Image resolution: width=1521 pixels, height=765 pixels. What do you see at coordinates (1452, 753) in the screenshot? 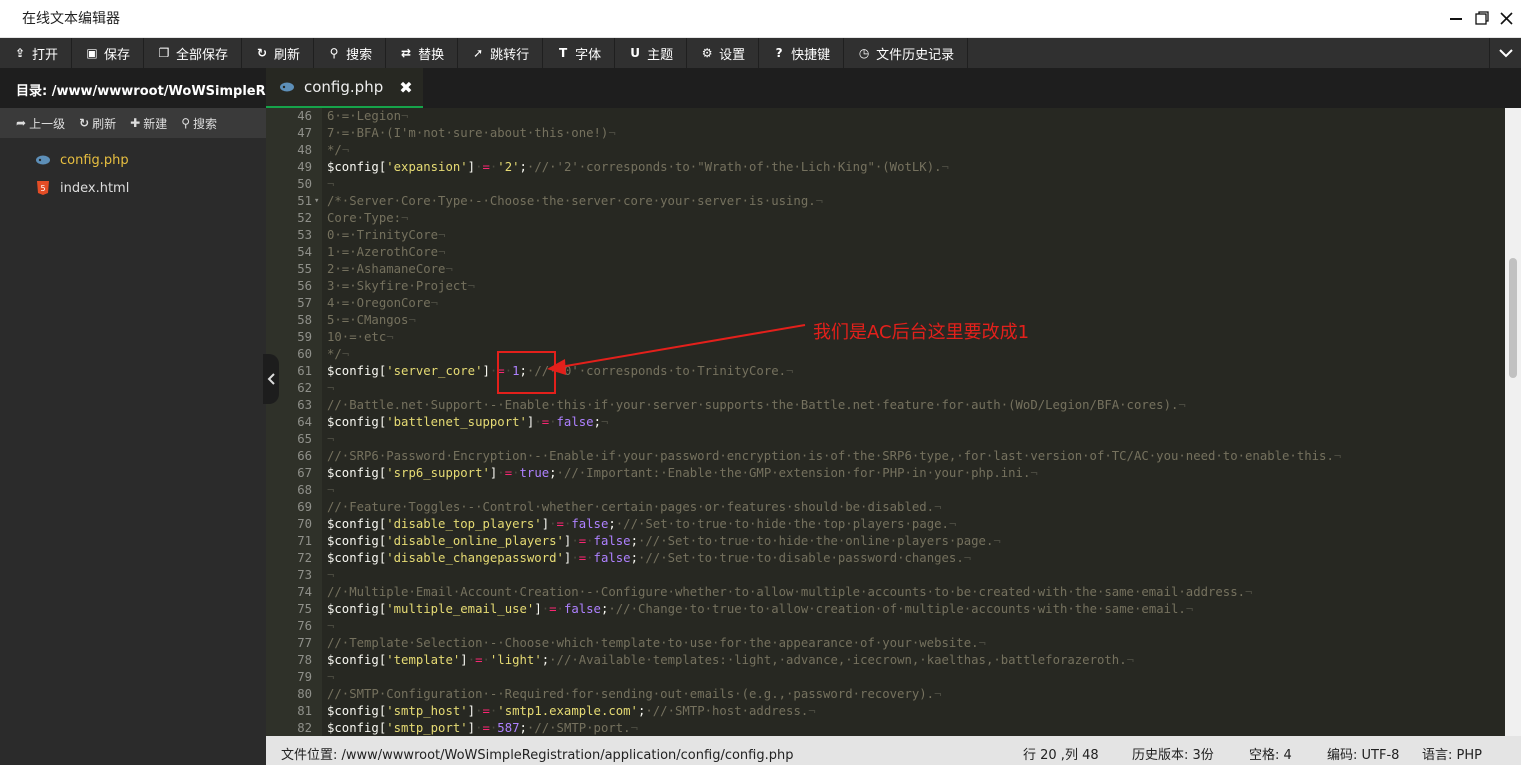
I see `language-setting: 语言: PHP` at bounding box center [1452, 753].